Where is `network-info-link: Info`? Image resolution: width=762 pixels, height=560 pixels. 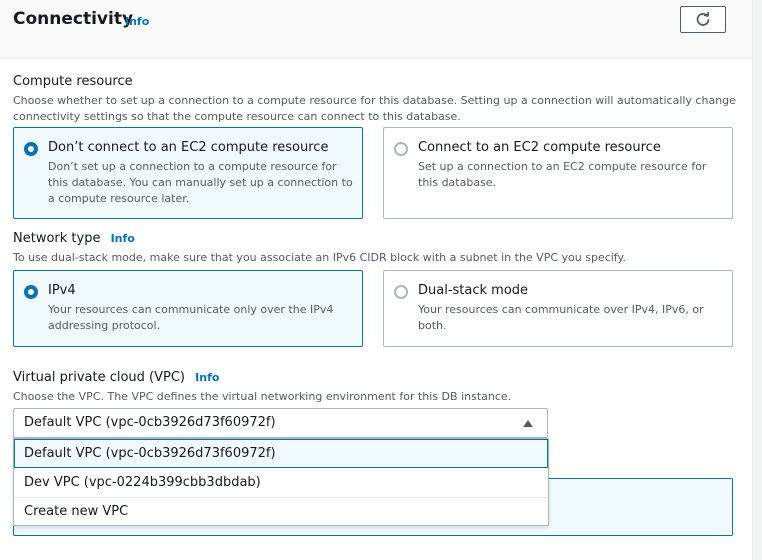 network-info-link: Info is located at coordinates (123, 238).